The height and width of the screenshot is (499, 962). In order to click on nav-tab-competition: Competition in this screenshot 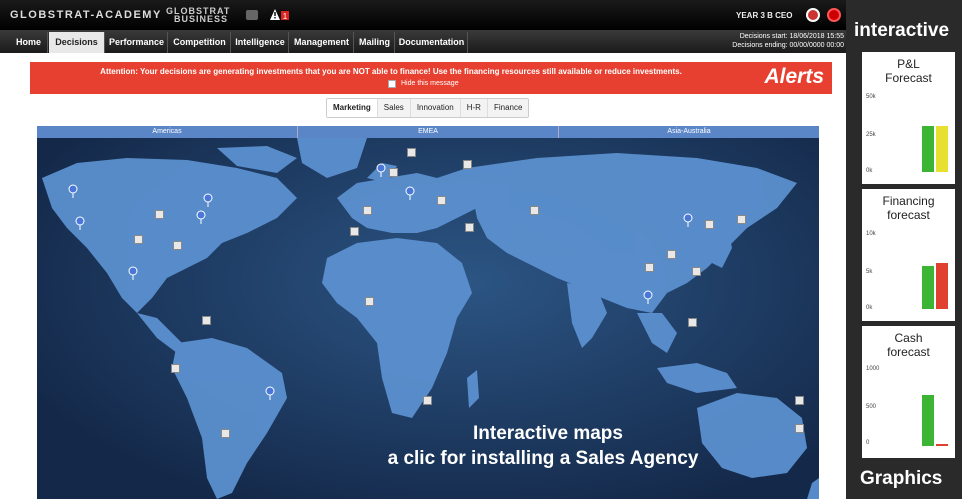, I will do `click(200, 42)`.